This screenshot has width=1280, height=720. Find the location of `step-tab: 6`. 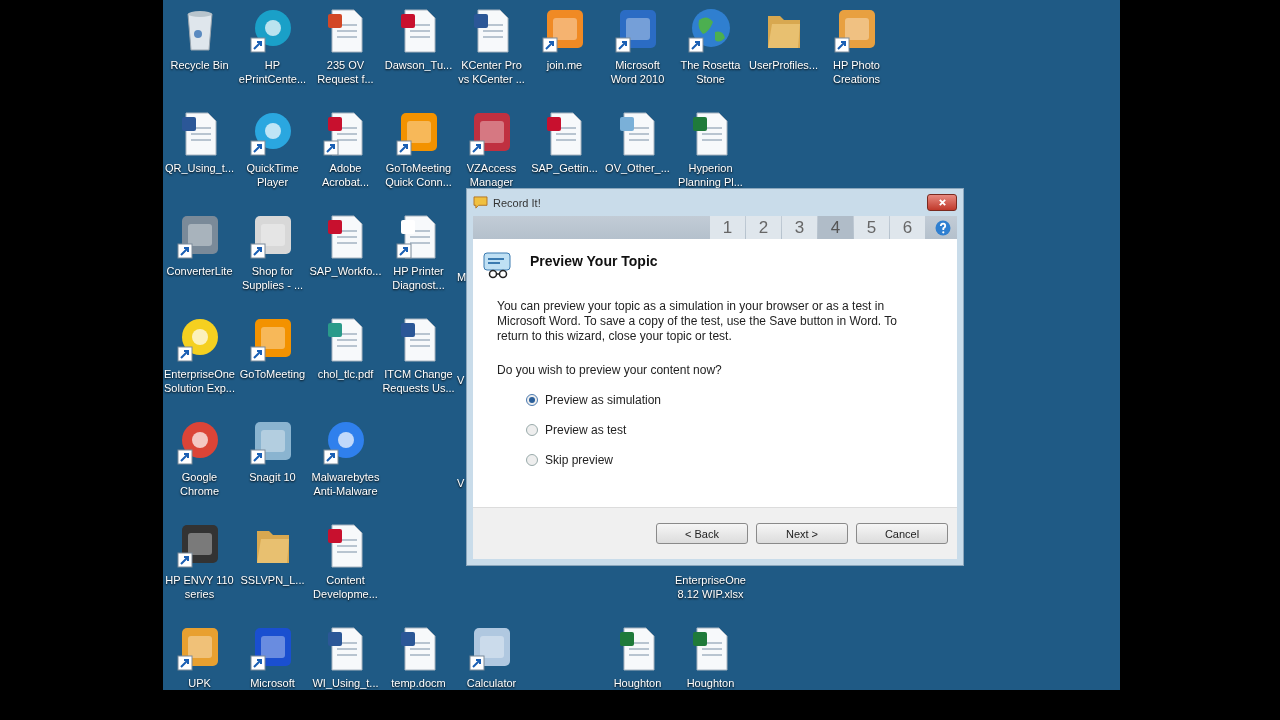

step-tab: 6 is located at coordinates (907, 227).